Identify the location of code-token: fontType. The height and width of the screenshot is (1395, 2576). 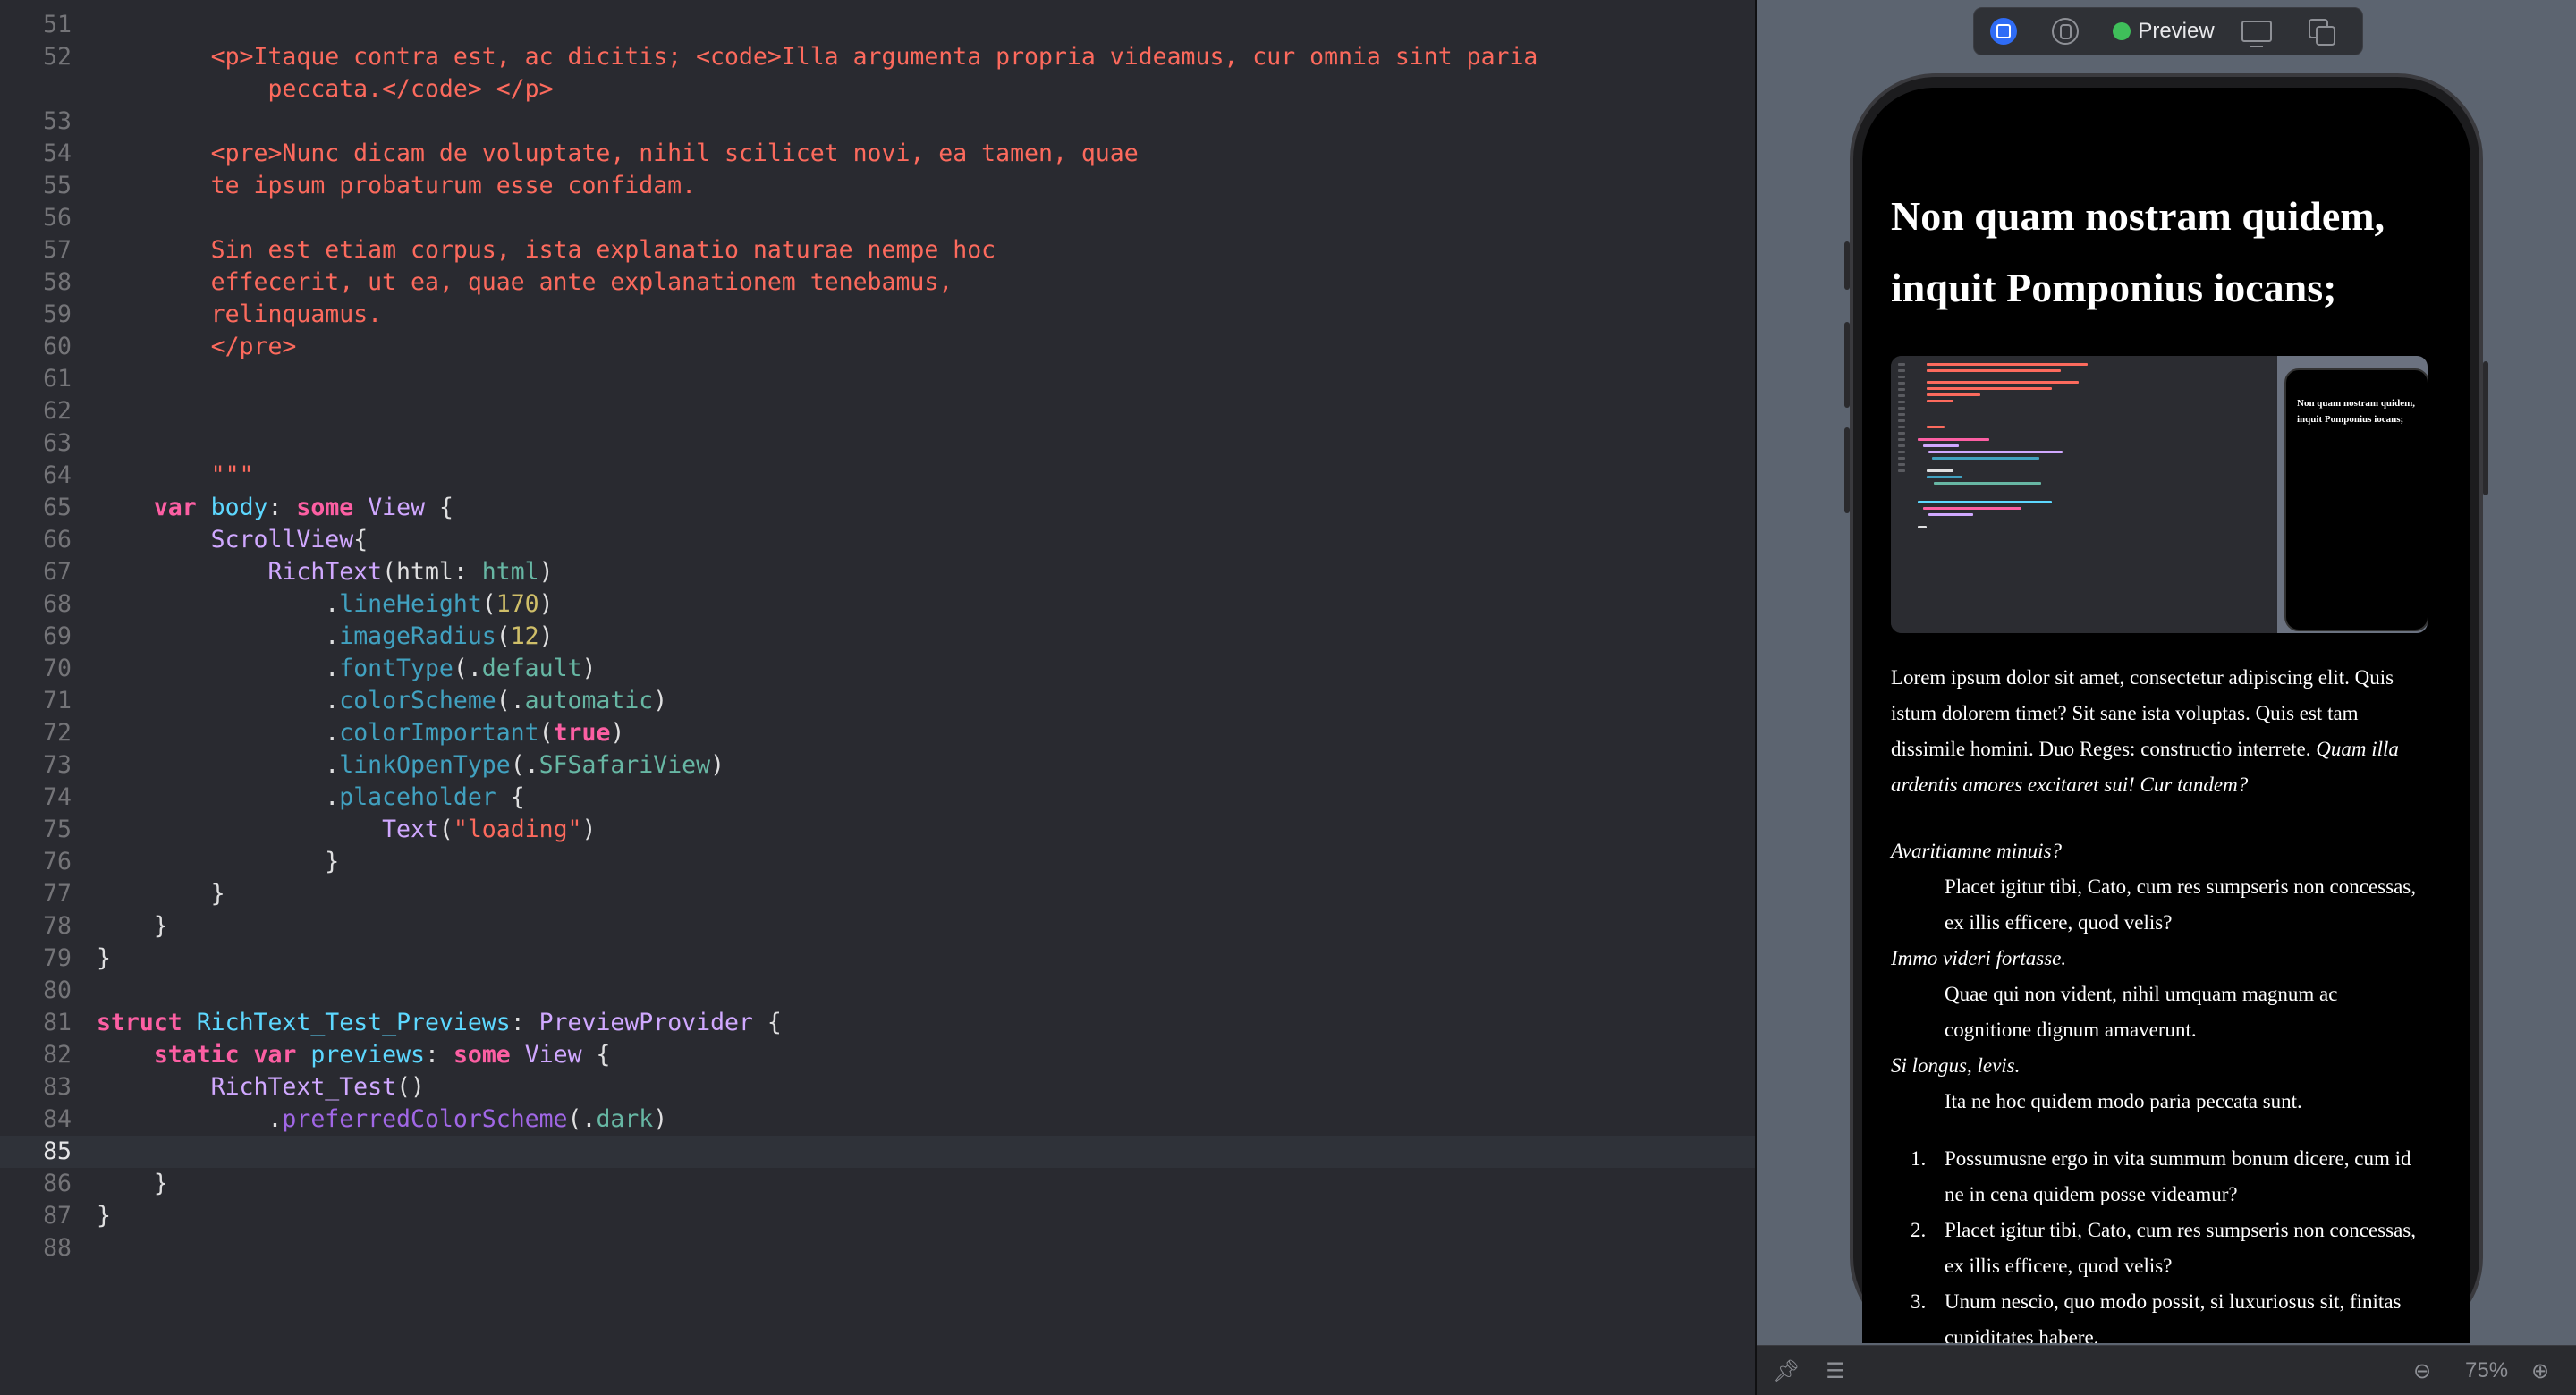
(396, 668).